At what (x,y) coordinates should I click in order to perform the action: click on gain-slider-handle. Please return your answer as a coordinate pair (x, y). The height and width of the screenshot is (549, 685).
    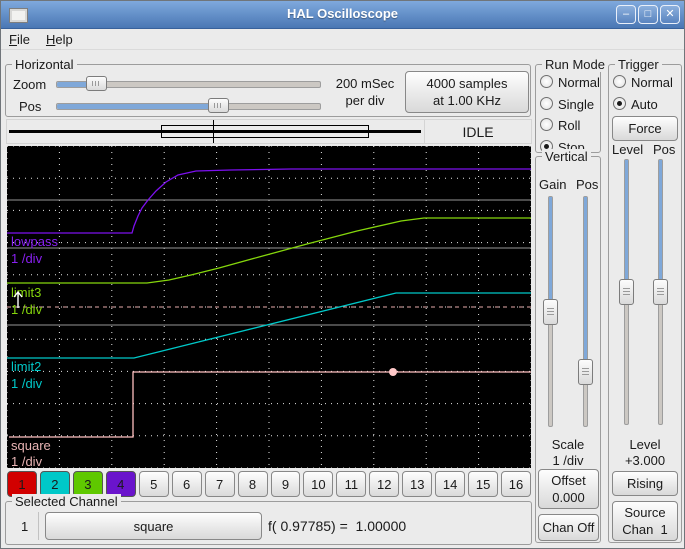
    Looking at the image, I should click on (550, 311).